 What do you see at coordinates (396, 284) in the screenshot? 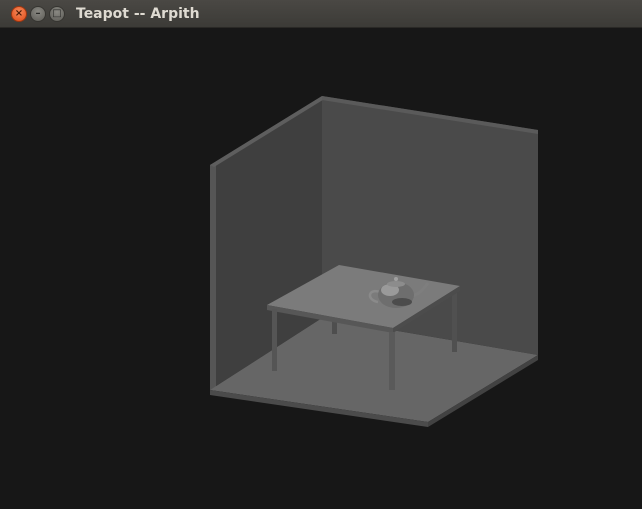
I see `teapot-lid` at bounding box center [396, 284].